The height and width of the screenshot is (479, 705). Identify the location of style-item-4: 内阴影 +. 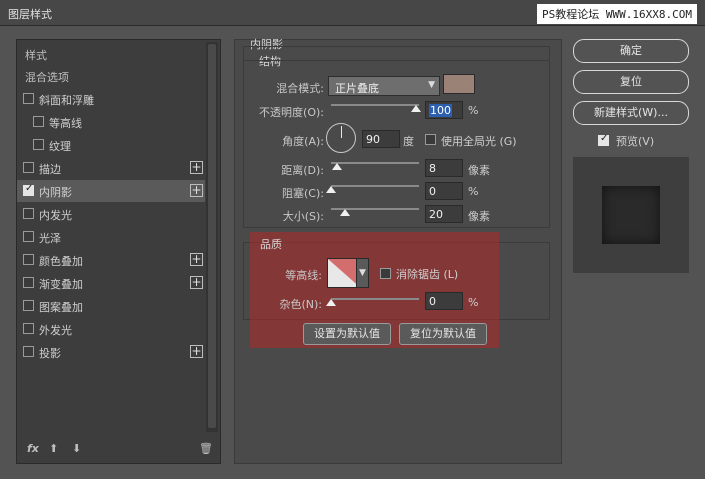
(111, 191).